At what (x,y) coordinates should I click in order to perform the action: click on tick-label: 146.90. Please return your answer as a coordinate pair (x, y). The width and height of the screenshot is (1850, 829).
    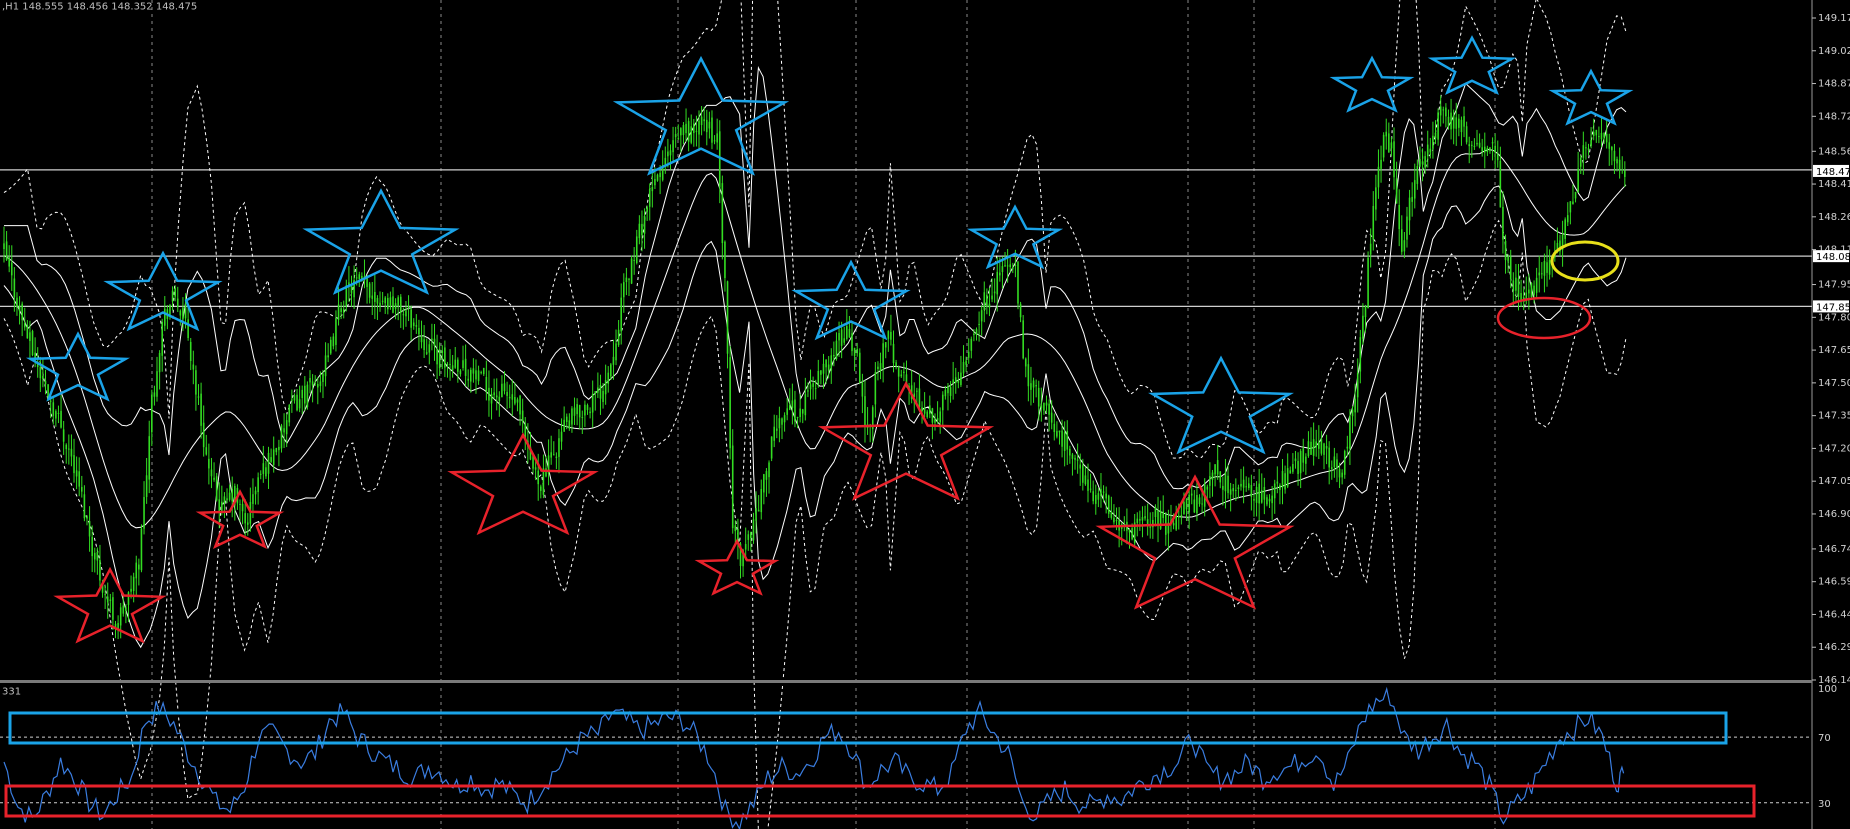
    Looking at the image, I should click on (1834, 514).